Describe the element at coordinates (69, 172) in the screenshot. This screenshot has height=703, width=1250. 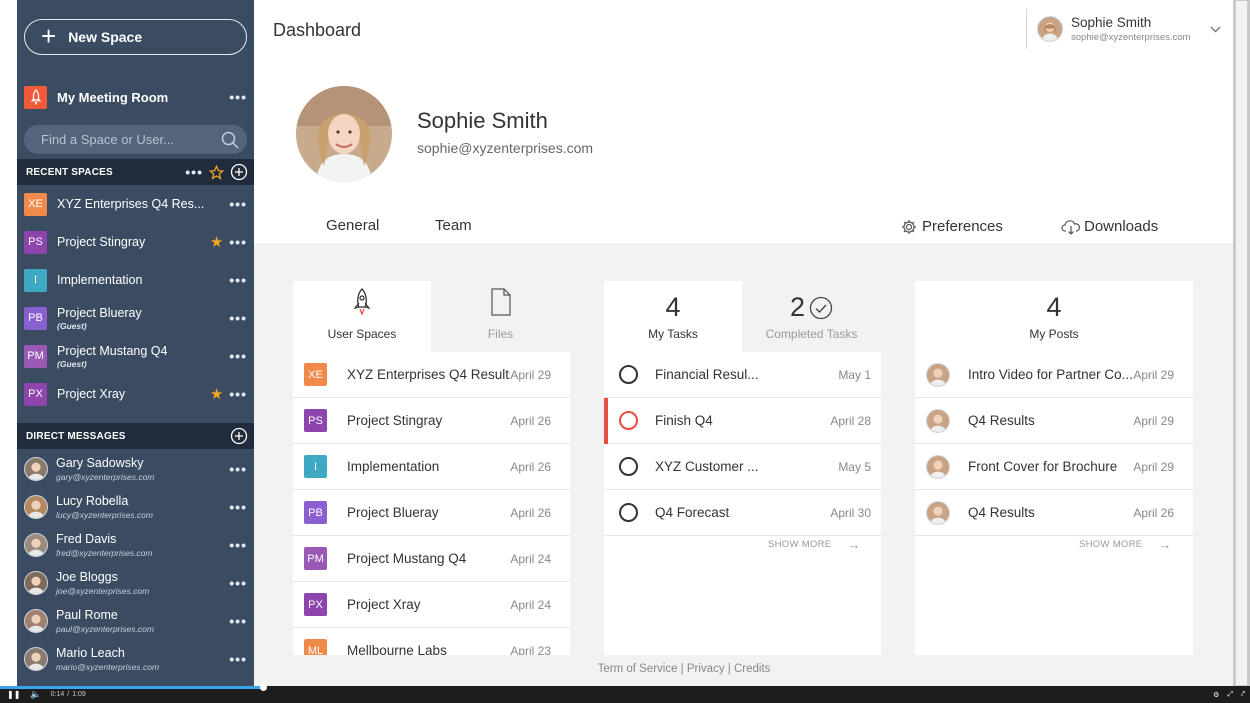
I see `recent-spaces-title: RECENT SPACES` at that location.